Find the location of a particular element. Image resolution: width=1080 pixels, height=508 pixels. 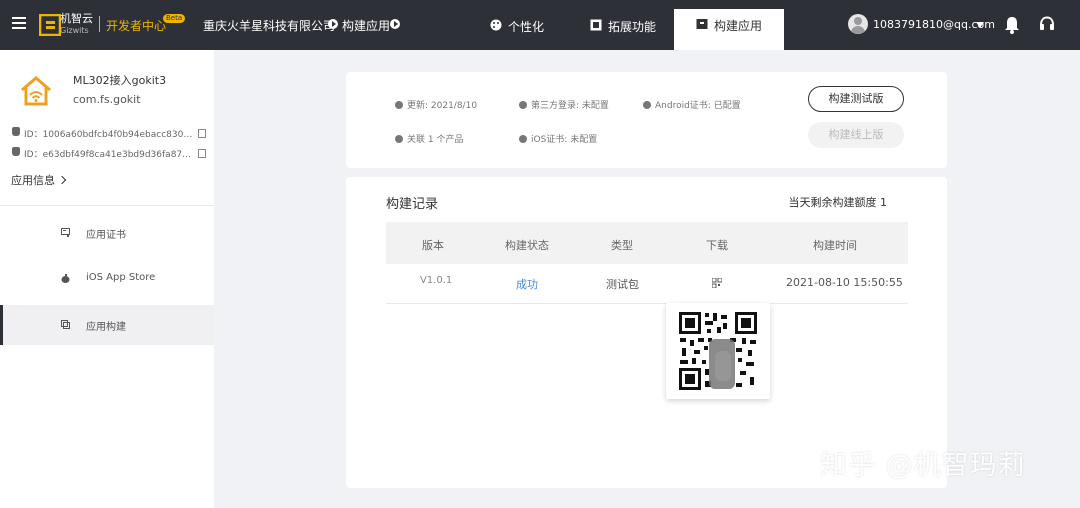

column-header: 构建时间 is located at coordinates (835, 245).